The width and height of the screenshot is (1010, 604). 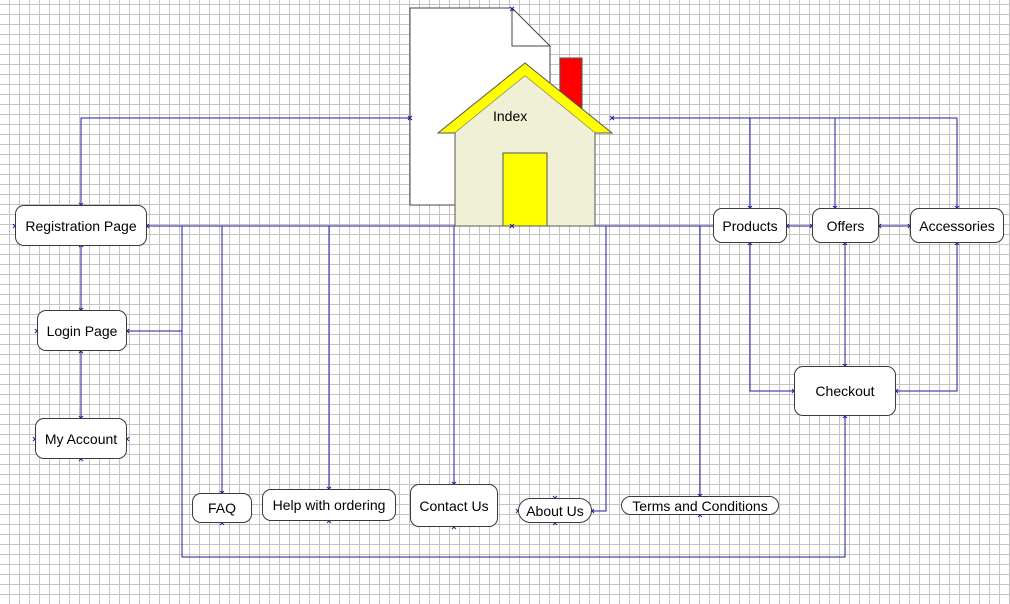 What do you see at coordinates (510, 116) in the screenshot?
I see `index-label: Index` at bounding box center [510, 116].